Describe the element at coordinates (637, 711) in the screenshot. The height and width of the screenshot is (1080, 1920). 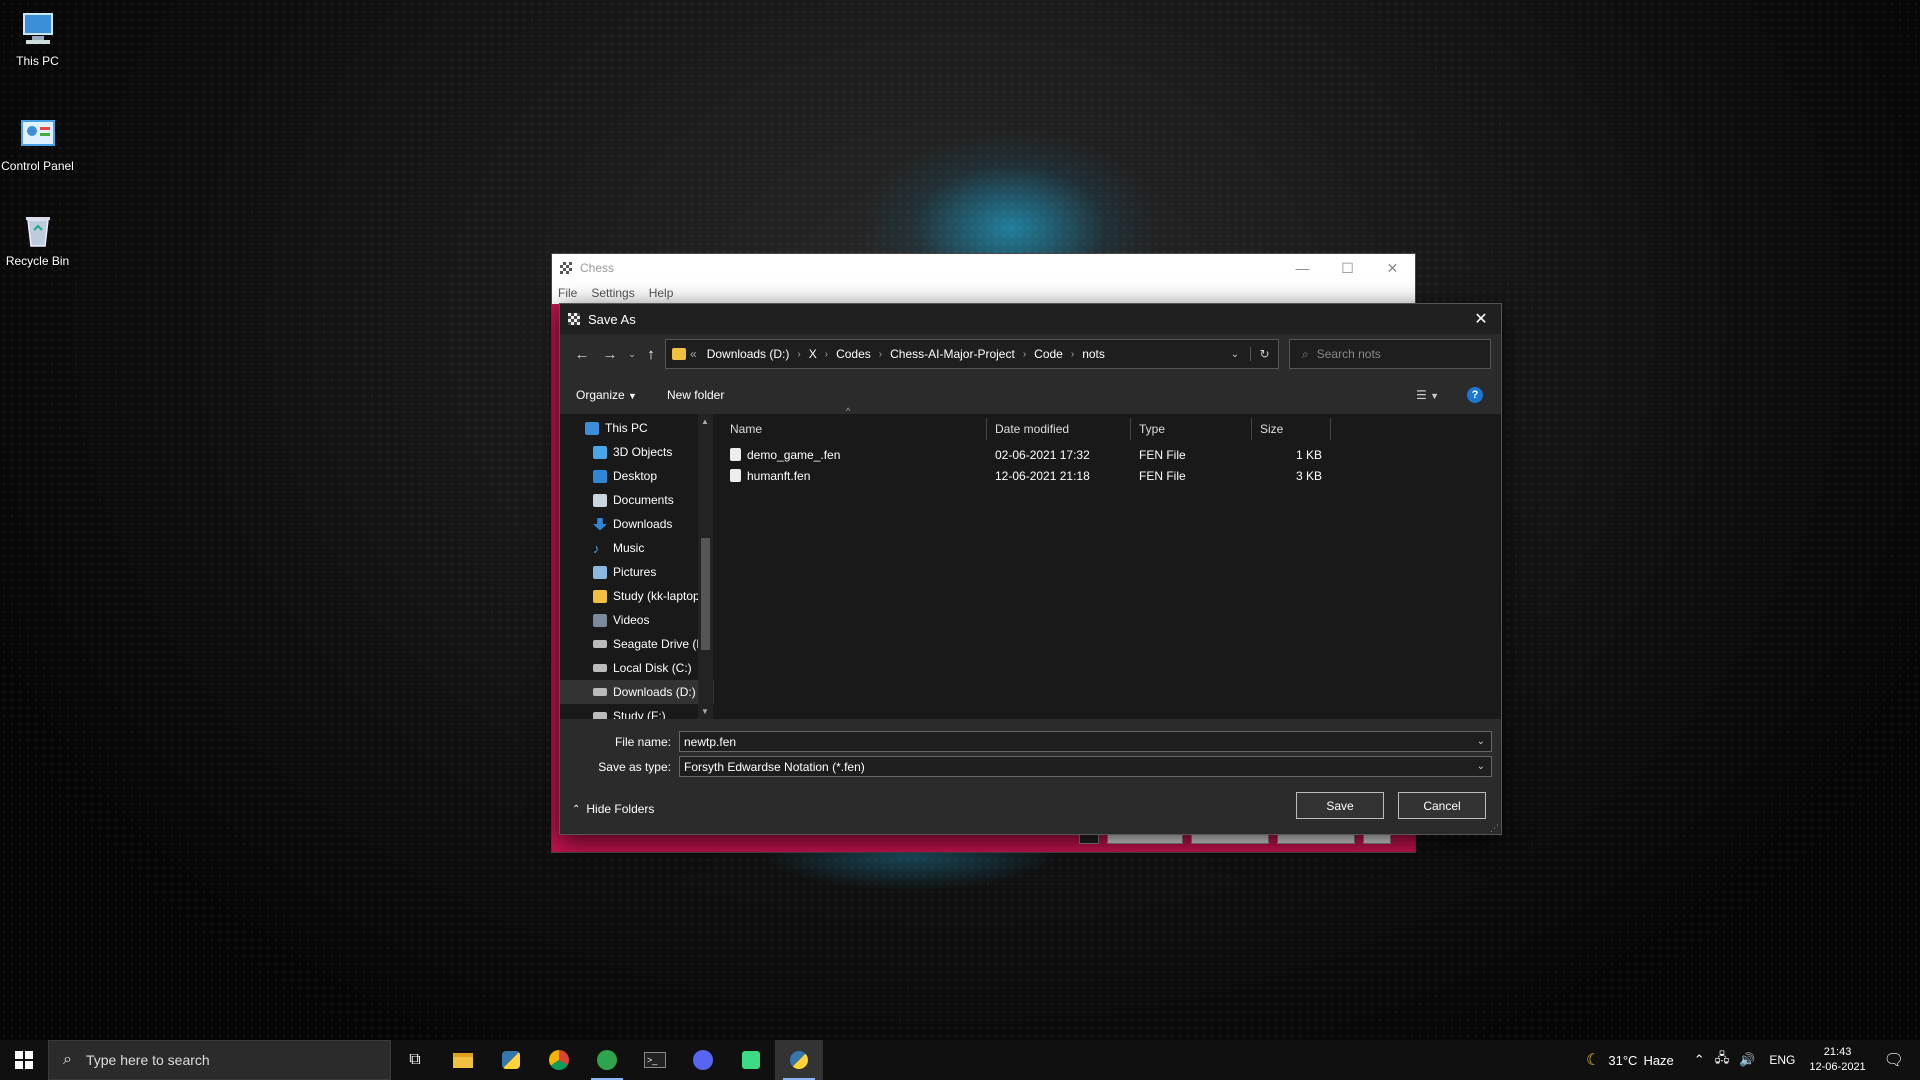
I see `nav-item-study-f: Study (F:)` at that location.